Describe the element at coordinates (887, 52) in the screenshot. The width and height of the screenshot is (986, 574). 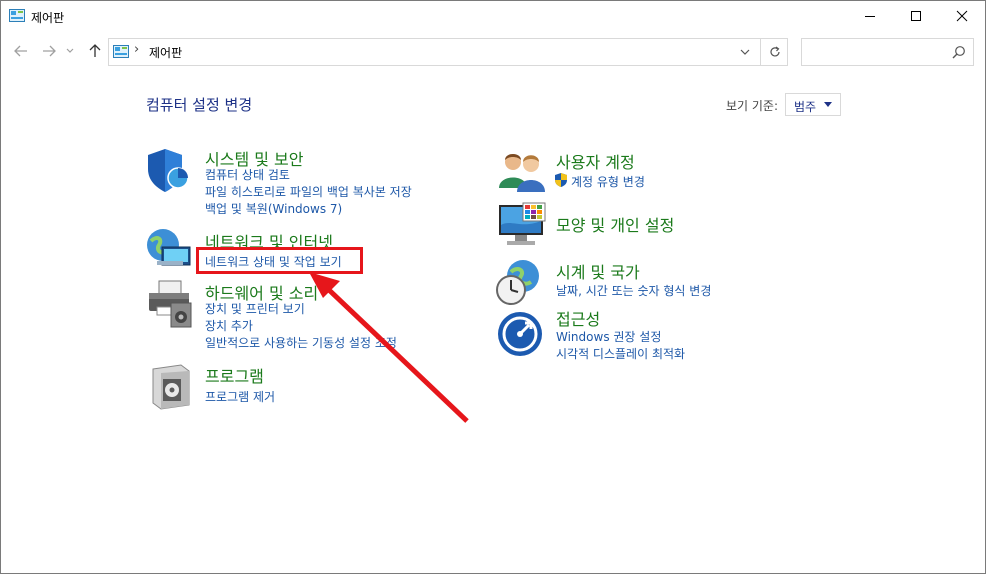
I see `search-input` at that location.